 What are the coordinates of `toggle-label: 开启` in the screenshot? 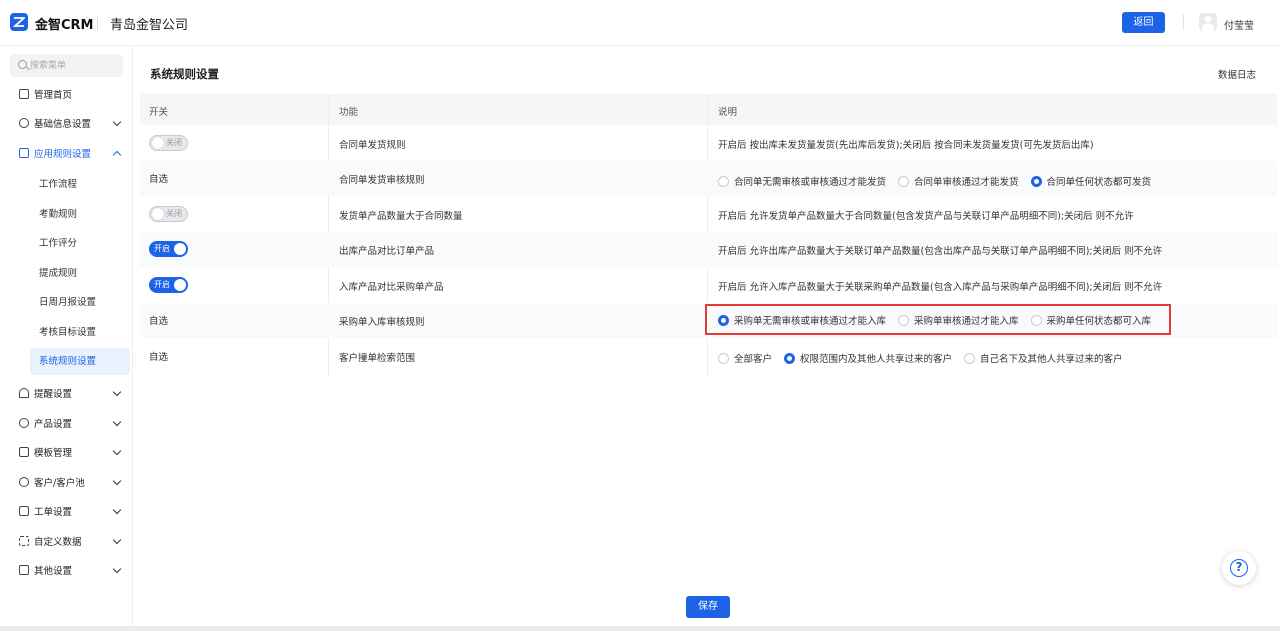 It's located at (162, 284).